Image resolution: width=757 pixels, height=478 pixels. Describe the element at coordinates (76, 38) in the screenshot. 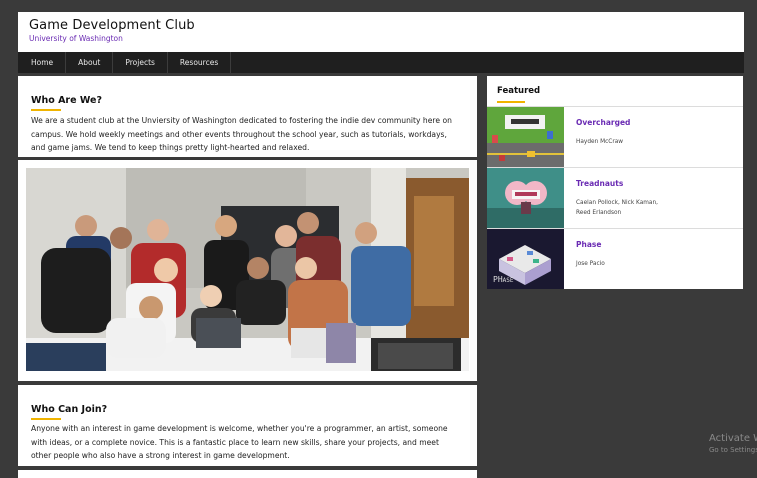

I see `site-subtitle: University of Washington` at that location.